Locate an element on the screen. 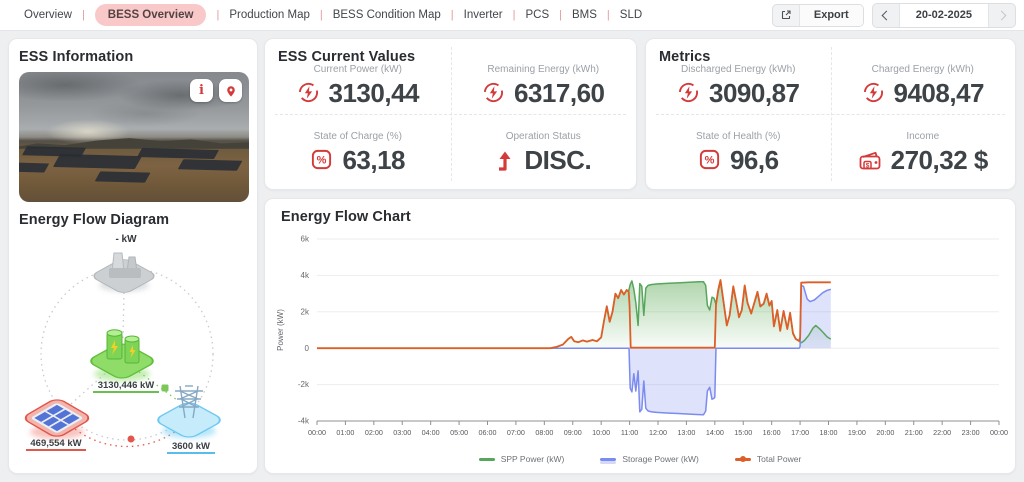 This screenshot has width=1024, height=482. x-tick-label: 19:00 is located at coordinates (857, 432).